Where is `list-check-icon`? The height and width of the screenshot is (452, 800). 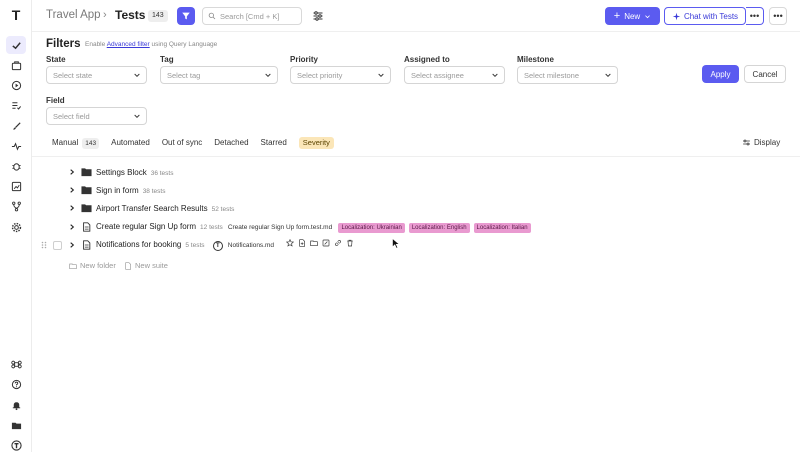
list-check-icon is located at coordinates (16, 105).